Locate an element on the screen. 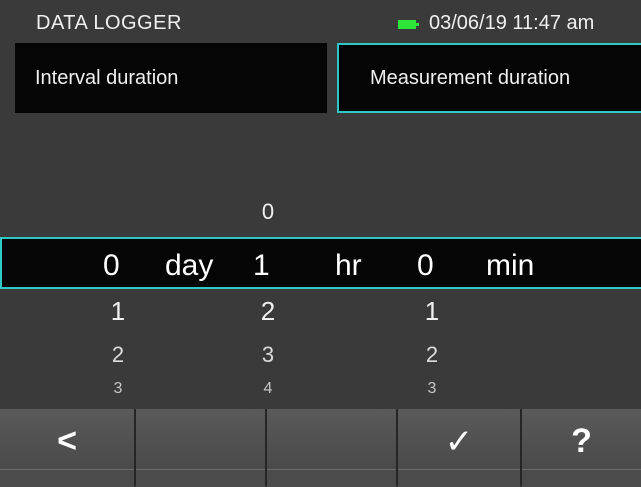 The image size is (641, 487). tab-measurement-duration: Measurement duration is located at coordinates (489, 78).